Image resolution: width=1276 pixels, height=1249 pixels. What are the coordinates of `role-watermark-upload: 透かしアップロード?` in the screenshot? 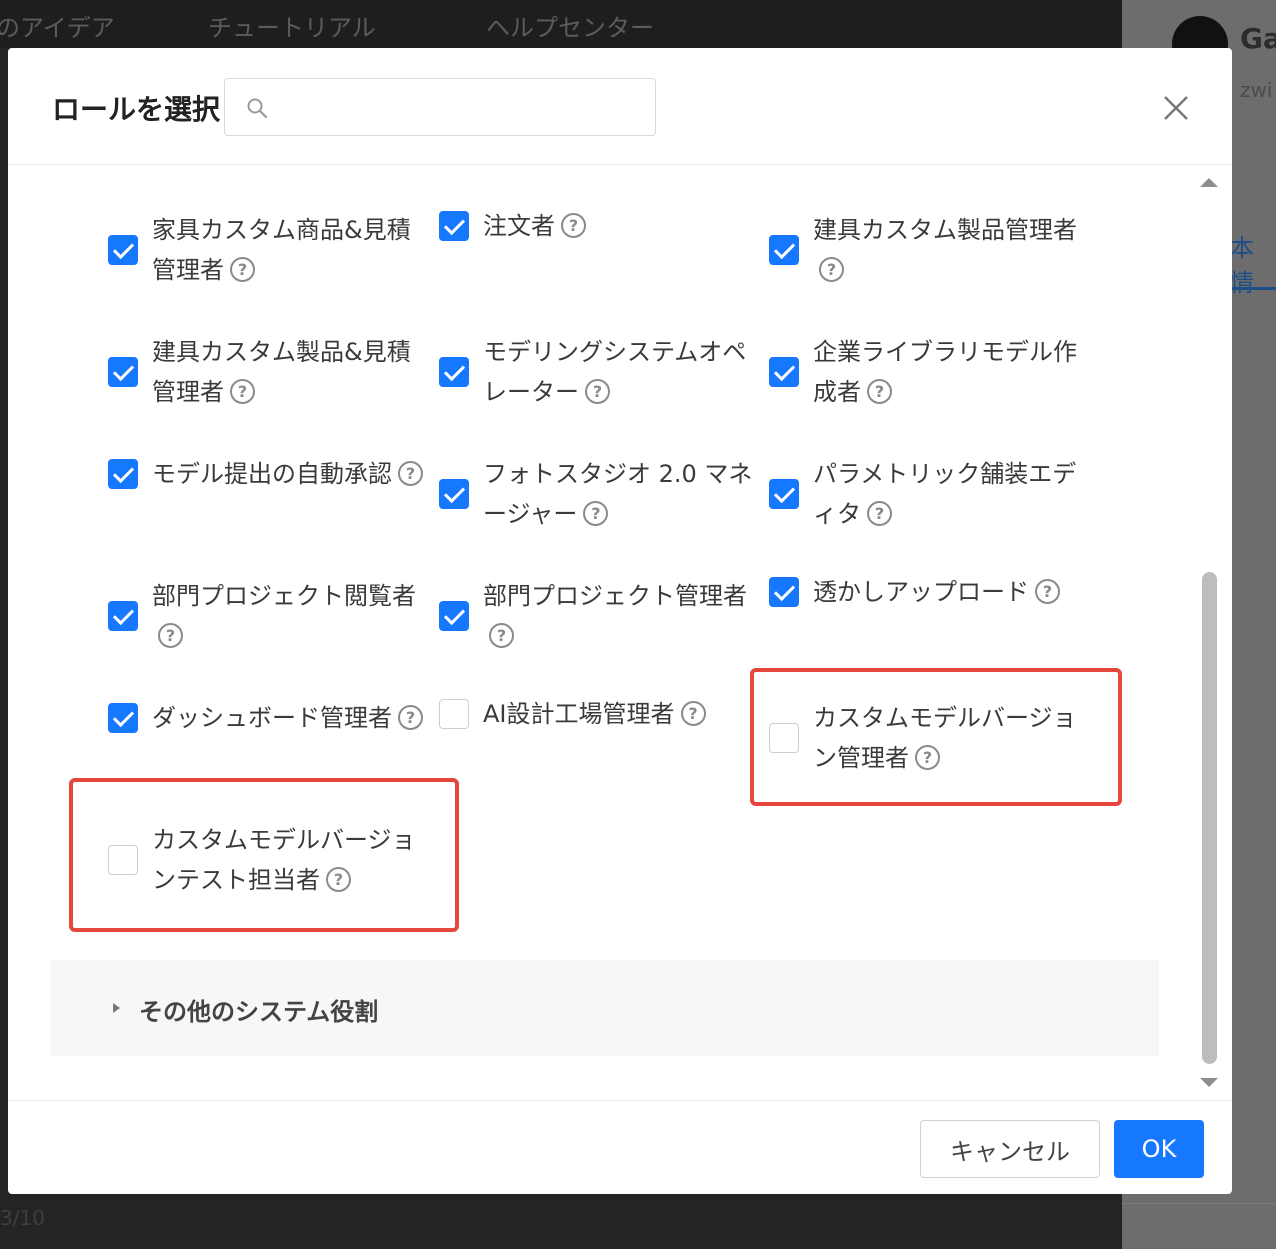 It's located at (929, 592).